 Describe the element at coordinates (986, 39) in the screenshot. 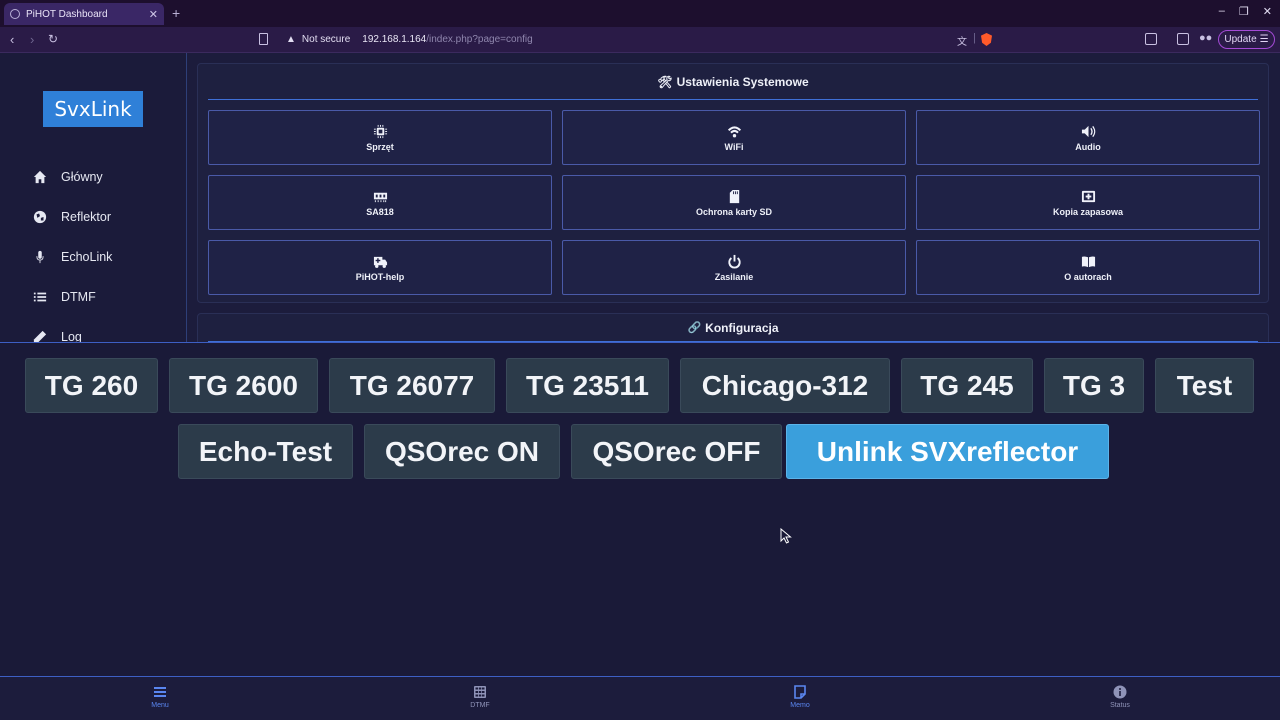

I see `brave-shield-icon` at that location.